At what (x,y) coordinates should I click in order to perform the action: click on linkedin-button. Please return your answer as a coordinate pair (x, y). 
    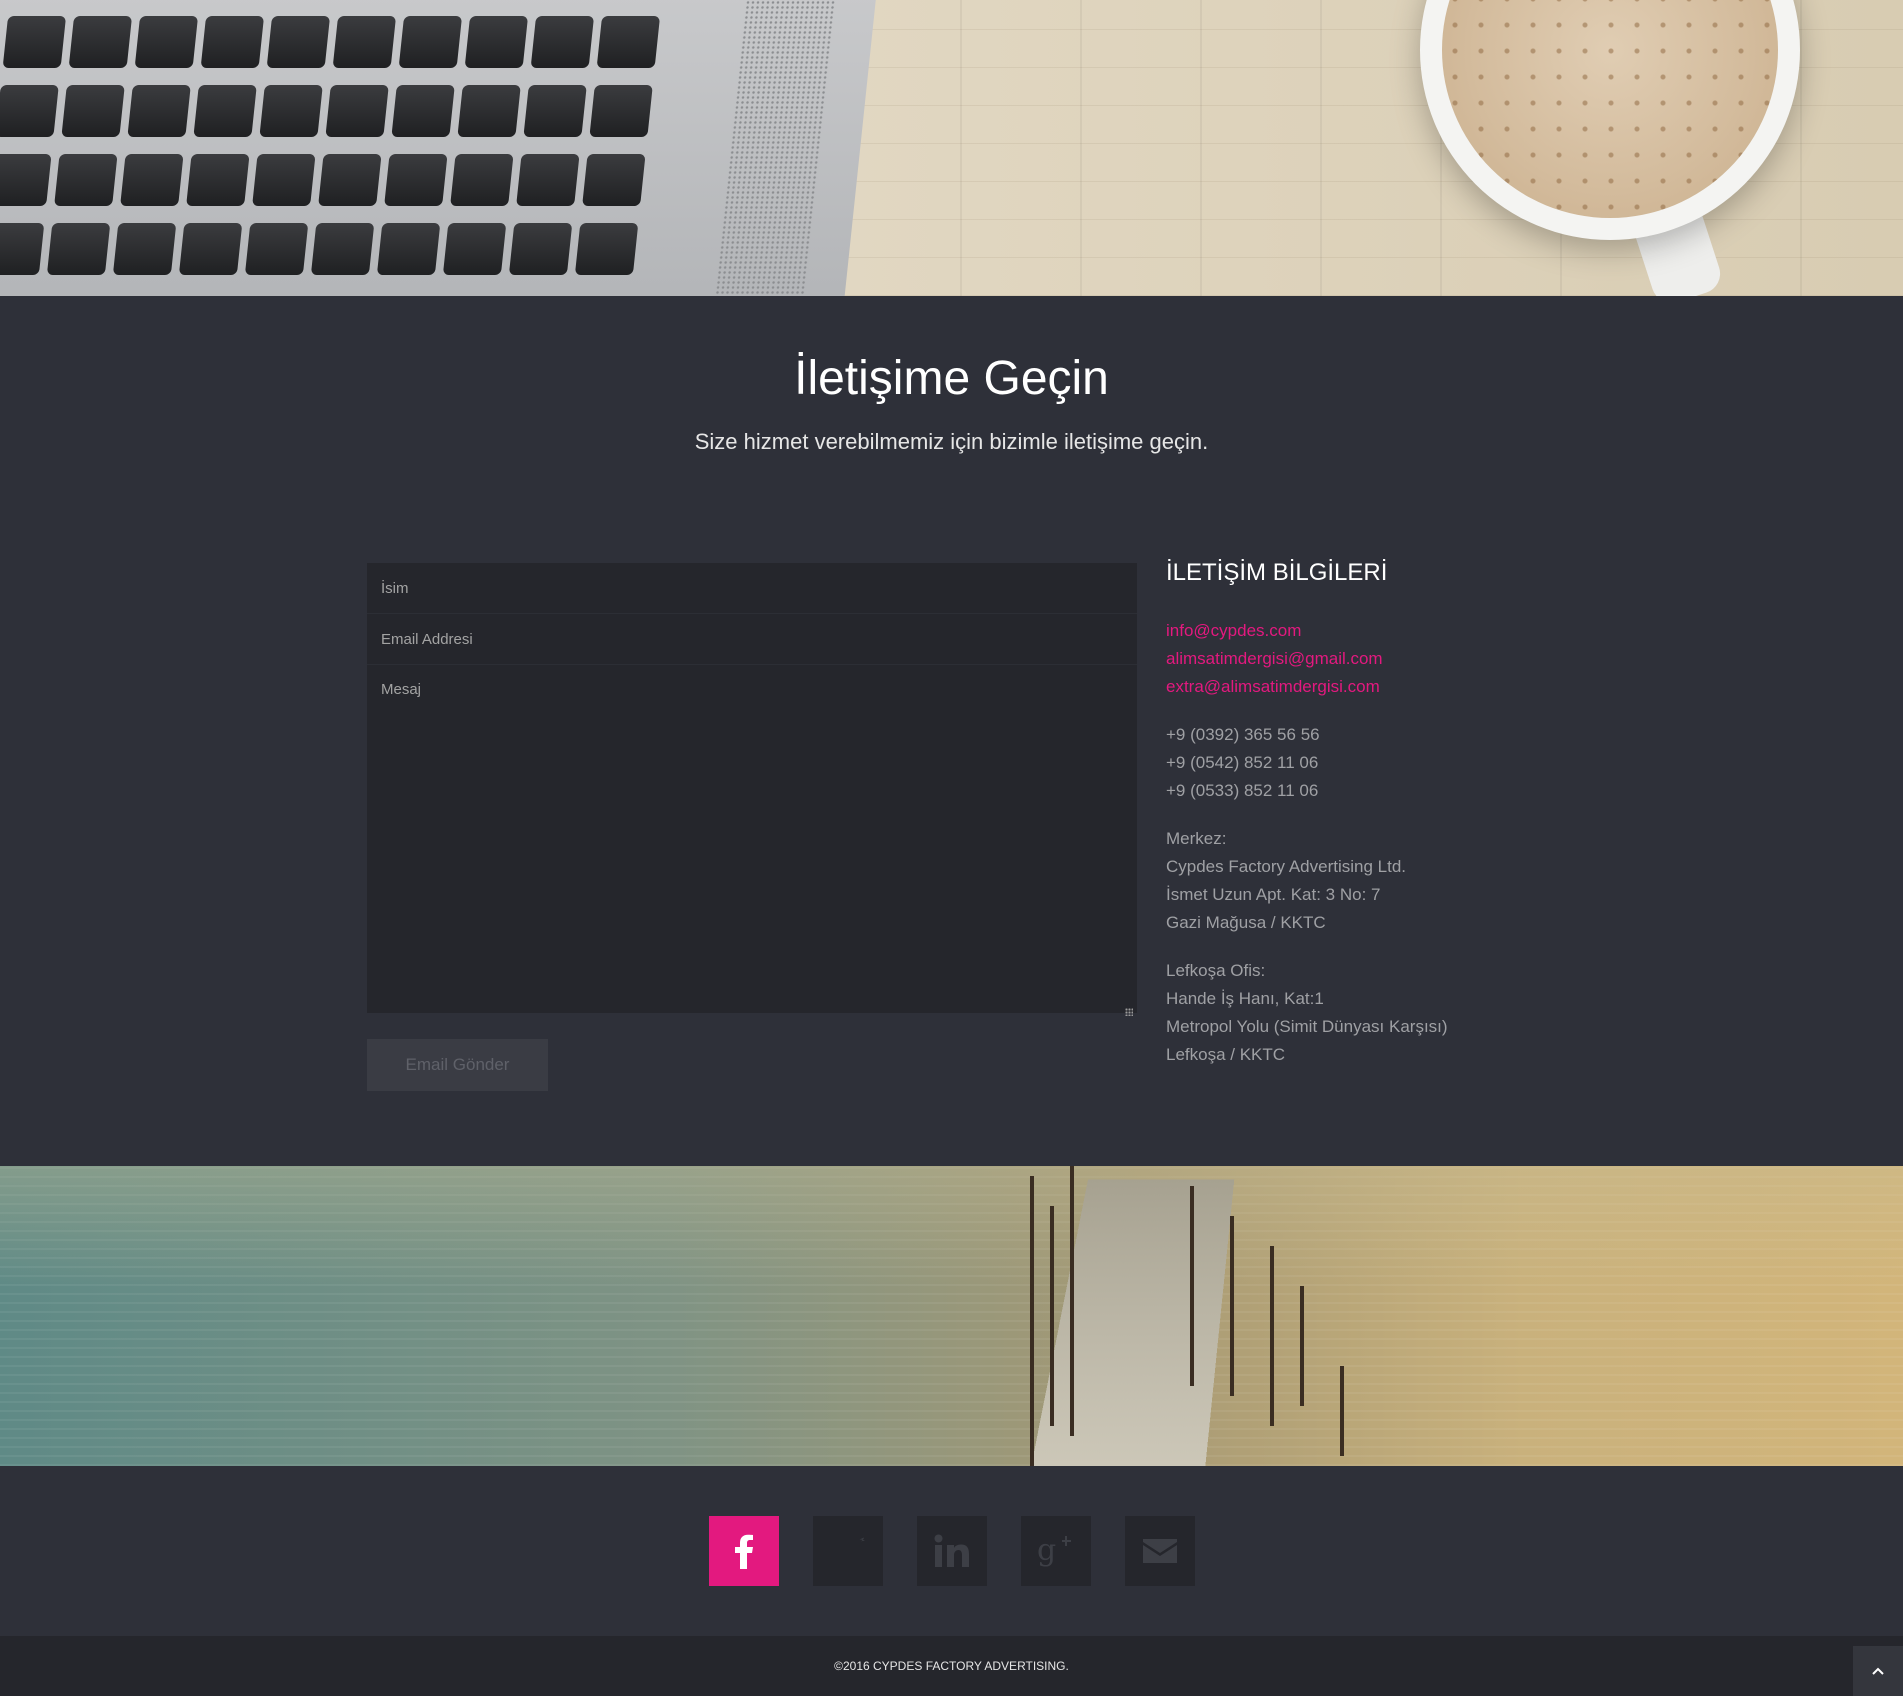
    Looking at the image, I should click on (952, 1551).